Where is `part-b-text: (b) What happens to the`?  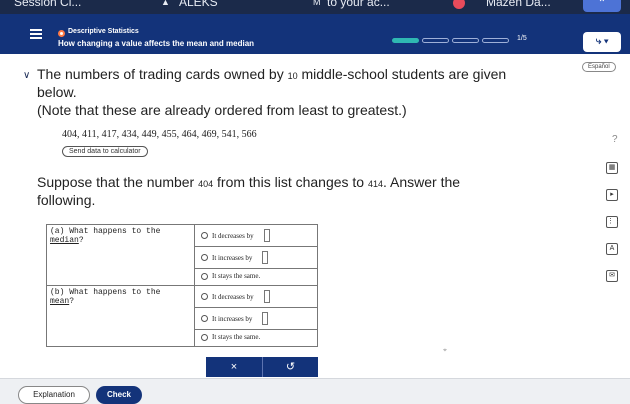
part-b-text: (b) What happens to the is located at coordinates (105, 292).